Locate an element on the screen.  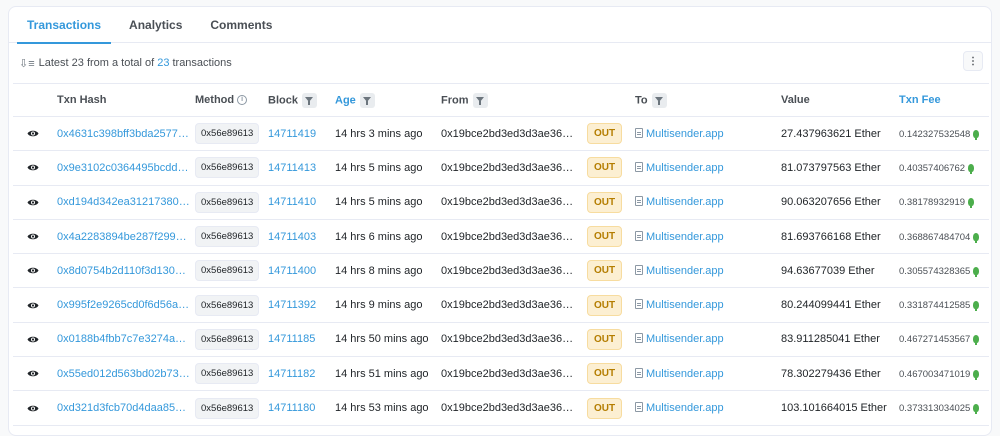
tab-analytics: Analytics is located at coordinates (155, 25).